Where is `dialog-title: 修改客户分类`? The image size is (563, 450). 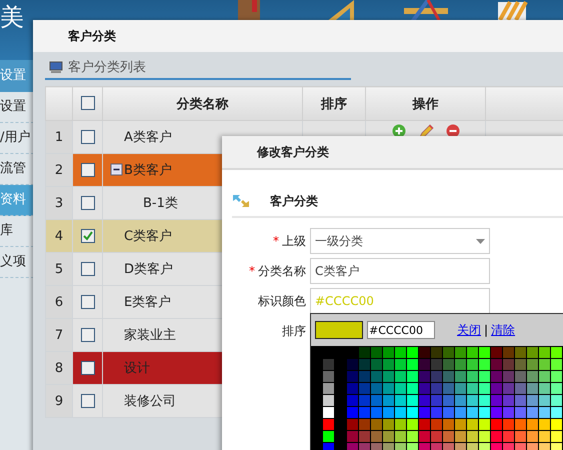 dialog-title: 修改客户分类 is located at coordinates (392, 153).